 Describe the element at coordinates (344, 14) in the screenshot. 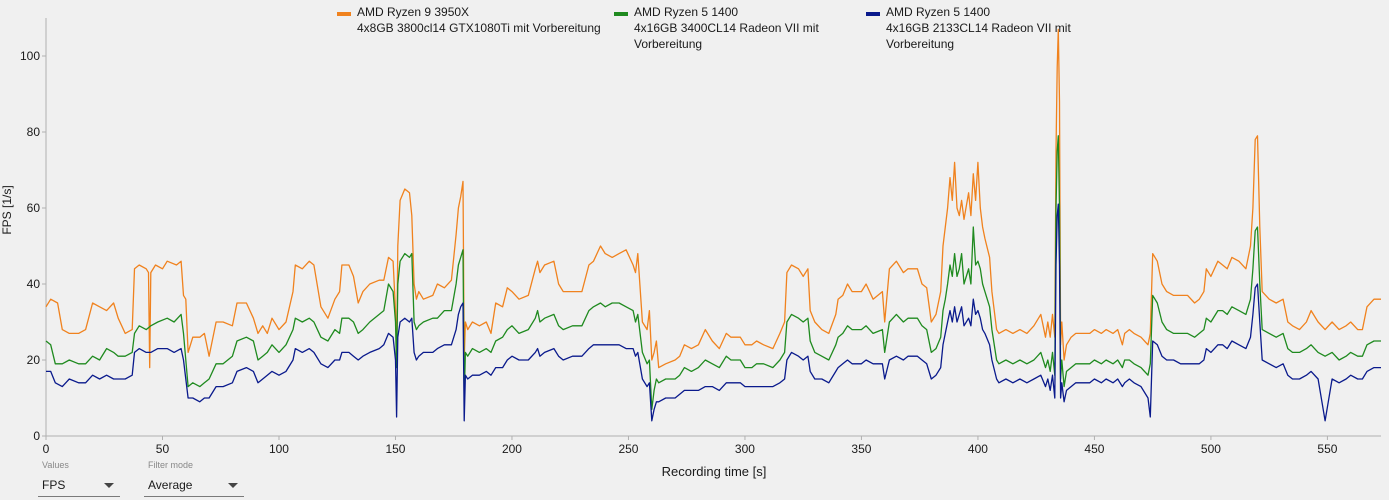

I see `legend-swatch-orange` at that location.